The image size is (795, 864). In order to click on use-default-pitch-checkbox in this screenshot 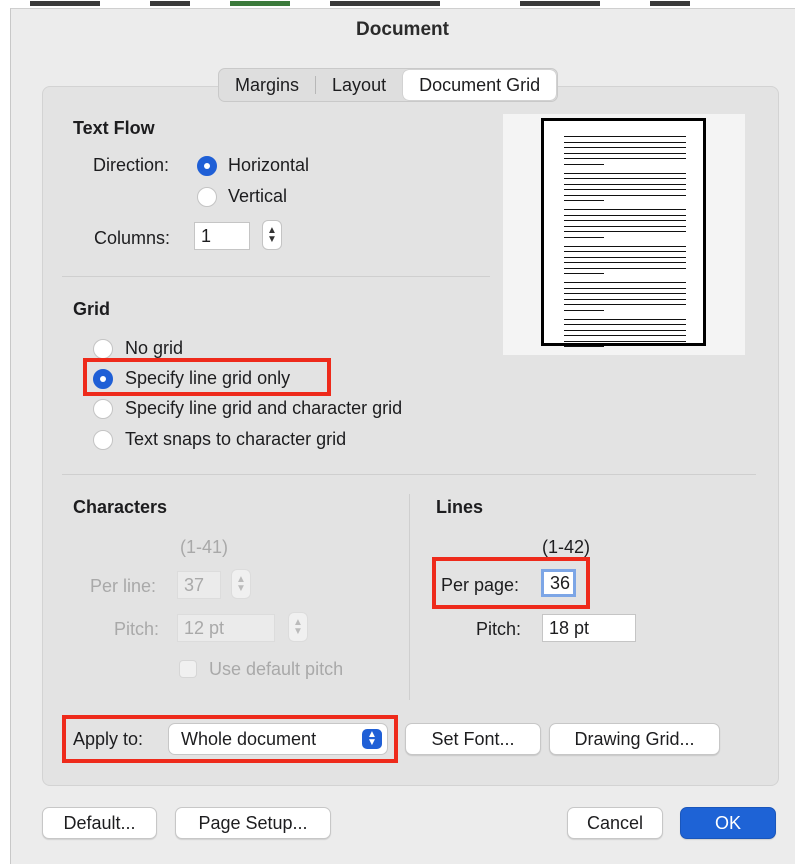, I will do `click(188, 669)`.